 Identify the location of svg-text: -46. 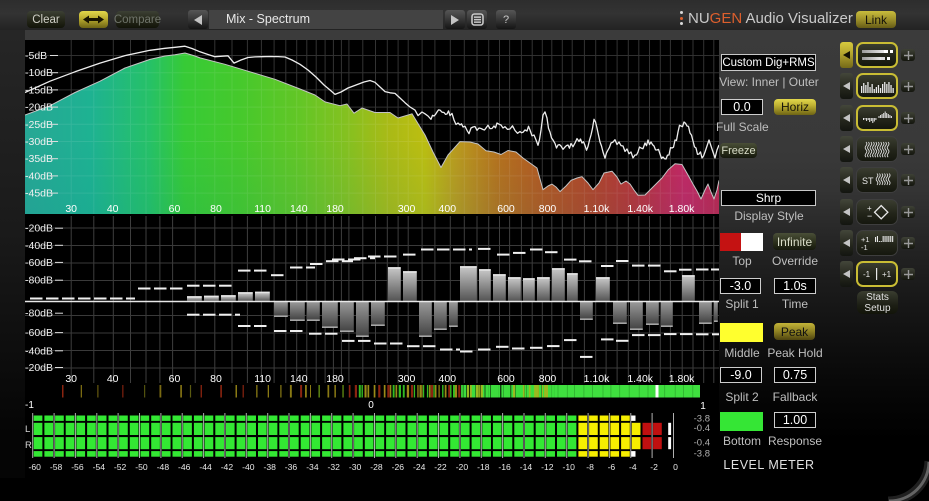
(184, 467).